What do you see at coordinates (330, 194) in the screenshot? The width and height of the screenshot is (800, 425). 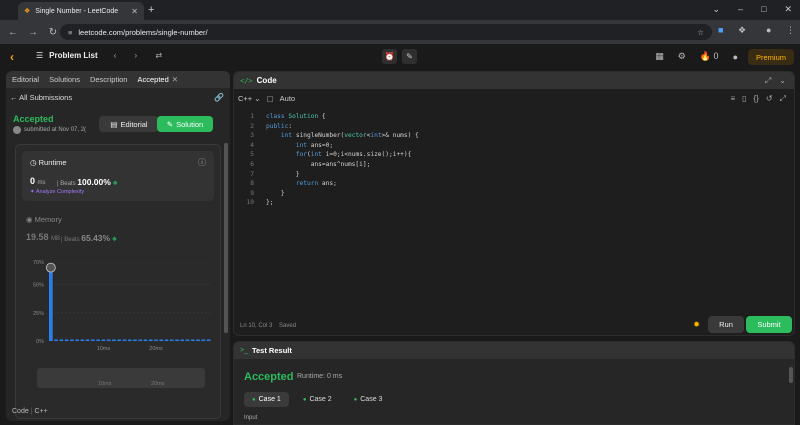 I see `code-line: 9 }` at bounding box center [330, 194].